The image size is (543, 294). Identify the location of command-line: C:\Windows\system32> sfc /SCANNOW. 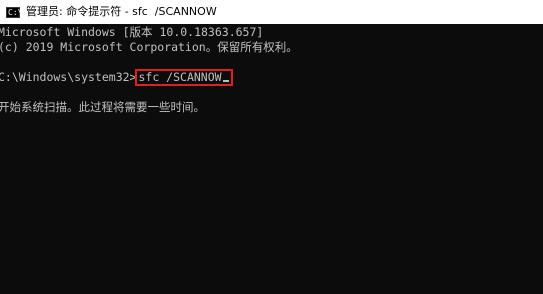
(116, 77).